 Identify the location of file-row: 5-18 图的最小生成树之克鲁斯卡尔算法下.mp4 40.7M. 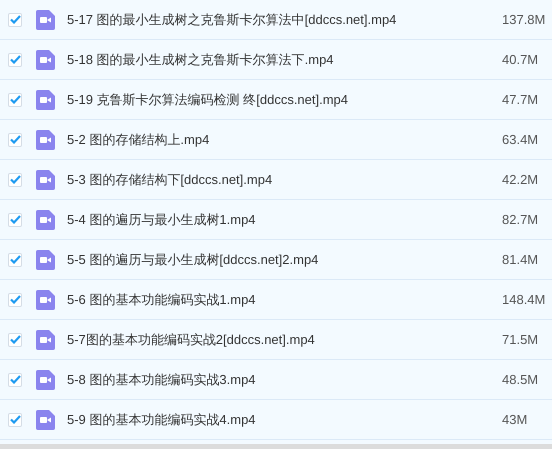
(276, 60).